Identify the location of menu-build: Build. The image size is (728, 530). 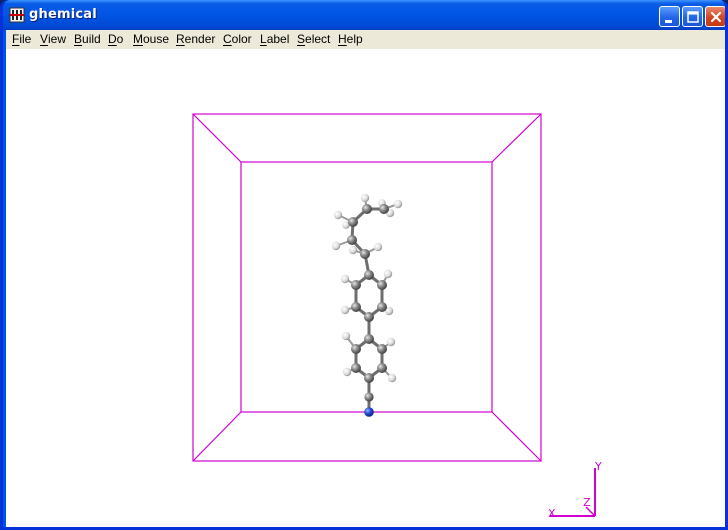
(87, 39).